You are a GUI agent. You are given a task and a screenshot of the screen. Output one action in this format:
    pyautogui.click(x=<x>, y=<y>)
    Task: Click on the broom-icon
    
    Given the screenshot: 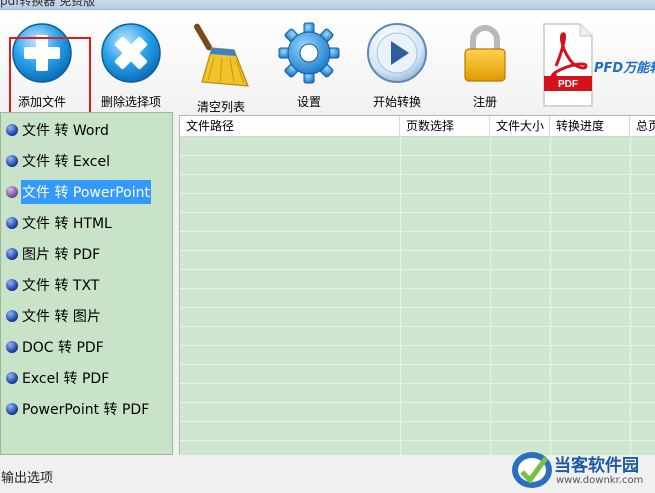 What is the action you would take?
    pyautogui.click(x=221, y=55)
    